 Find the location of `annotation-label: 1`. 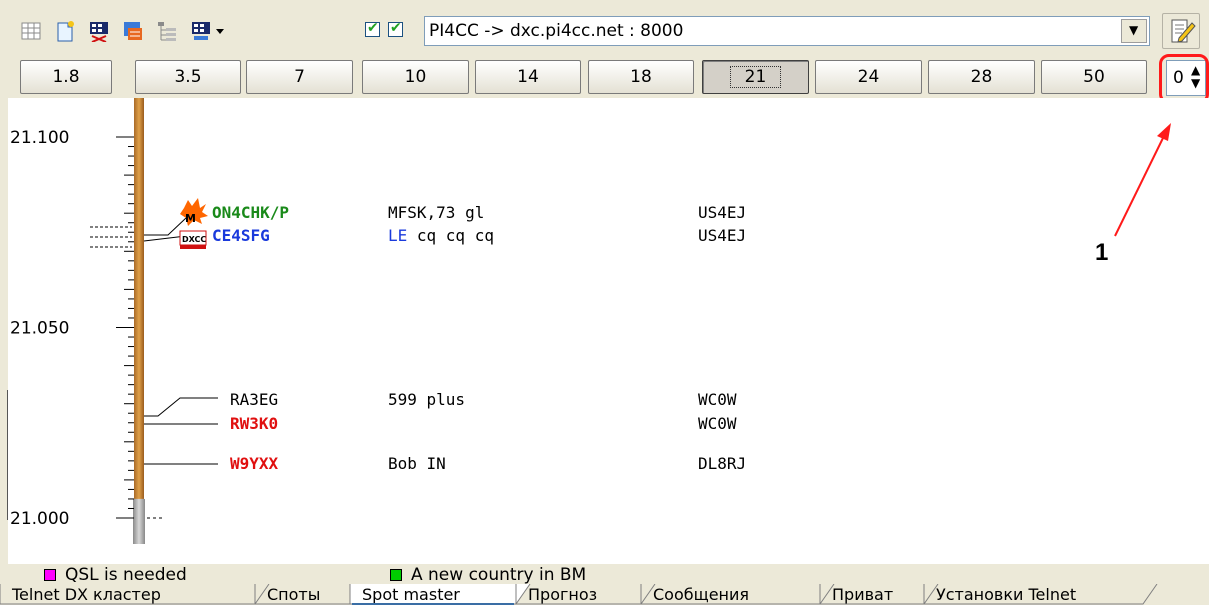

annotation-label: 1 is located at coordinates (1101, 252).